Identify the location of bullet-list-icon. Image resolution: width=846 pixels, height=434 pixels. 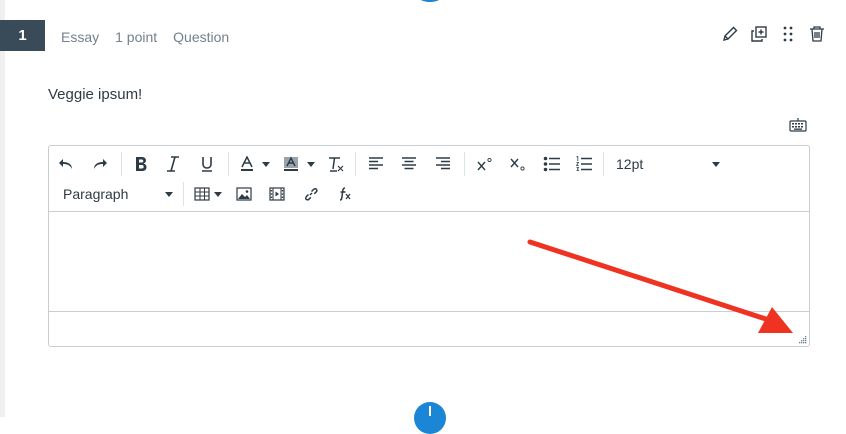
(551, 164).